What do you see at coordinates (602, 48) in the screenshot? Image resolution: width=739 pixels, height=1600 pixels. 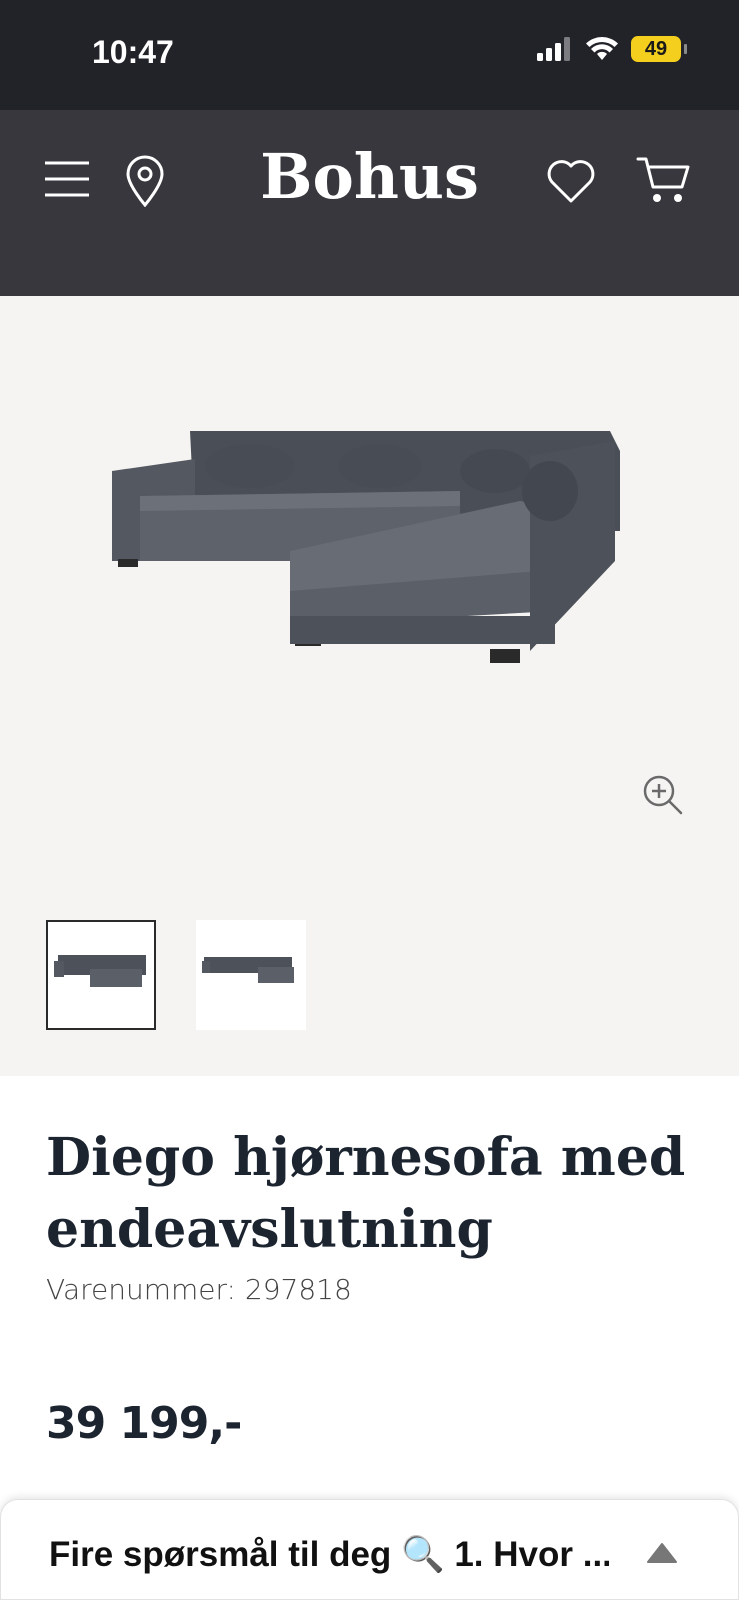 I see `wifi-icon` at bounding box center [602, 48].